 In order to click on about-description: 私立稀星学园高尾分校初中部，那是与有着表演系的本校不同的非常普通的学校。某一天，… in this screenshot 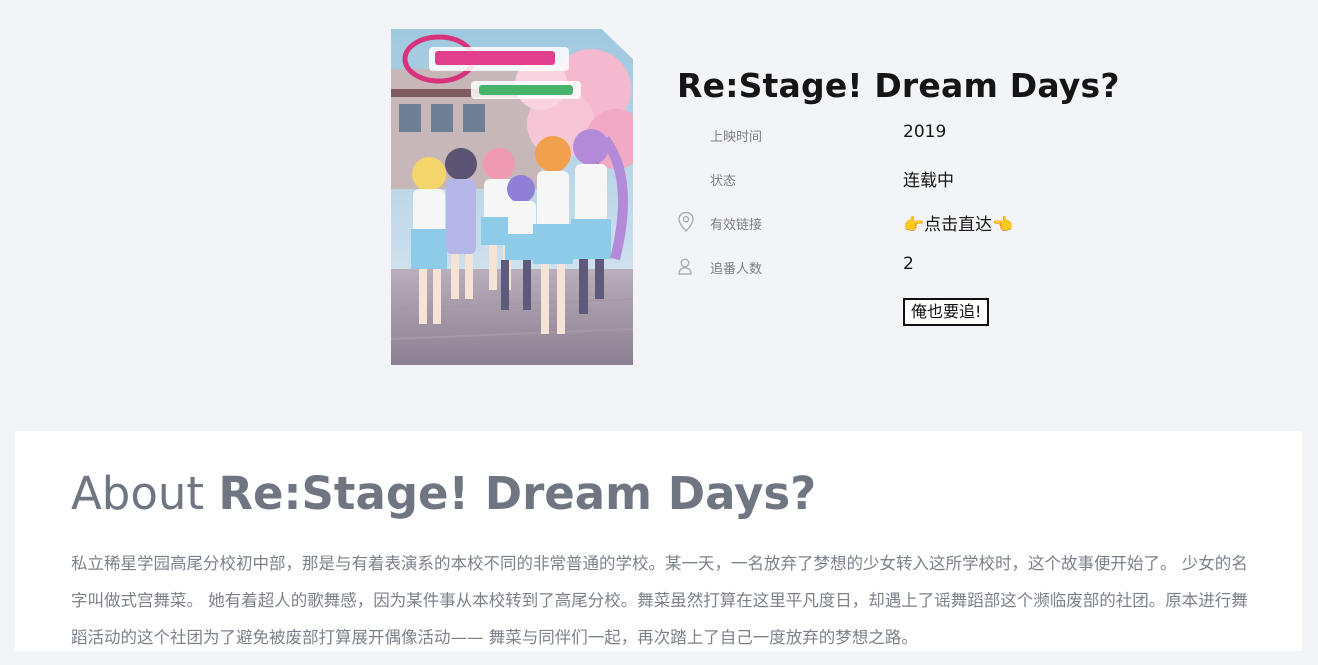, I will do `click(659, 600)`.